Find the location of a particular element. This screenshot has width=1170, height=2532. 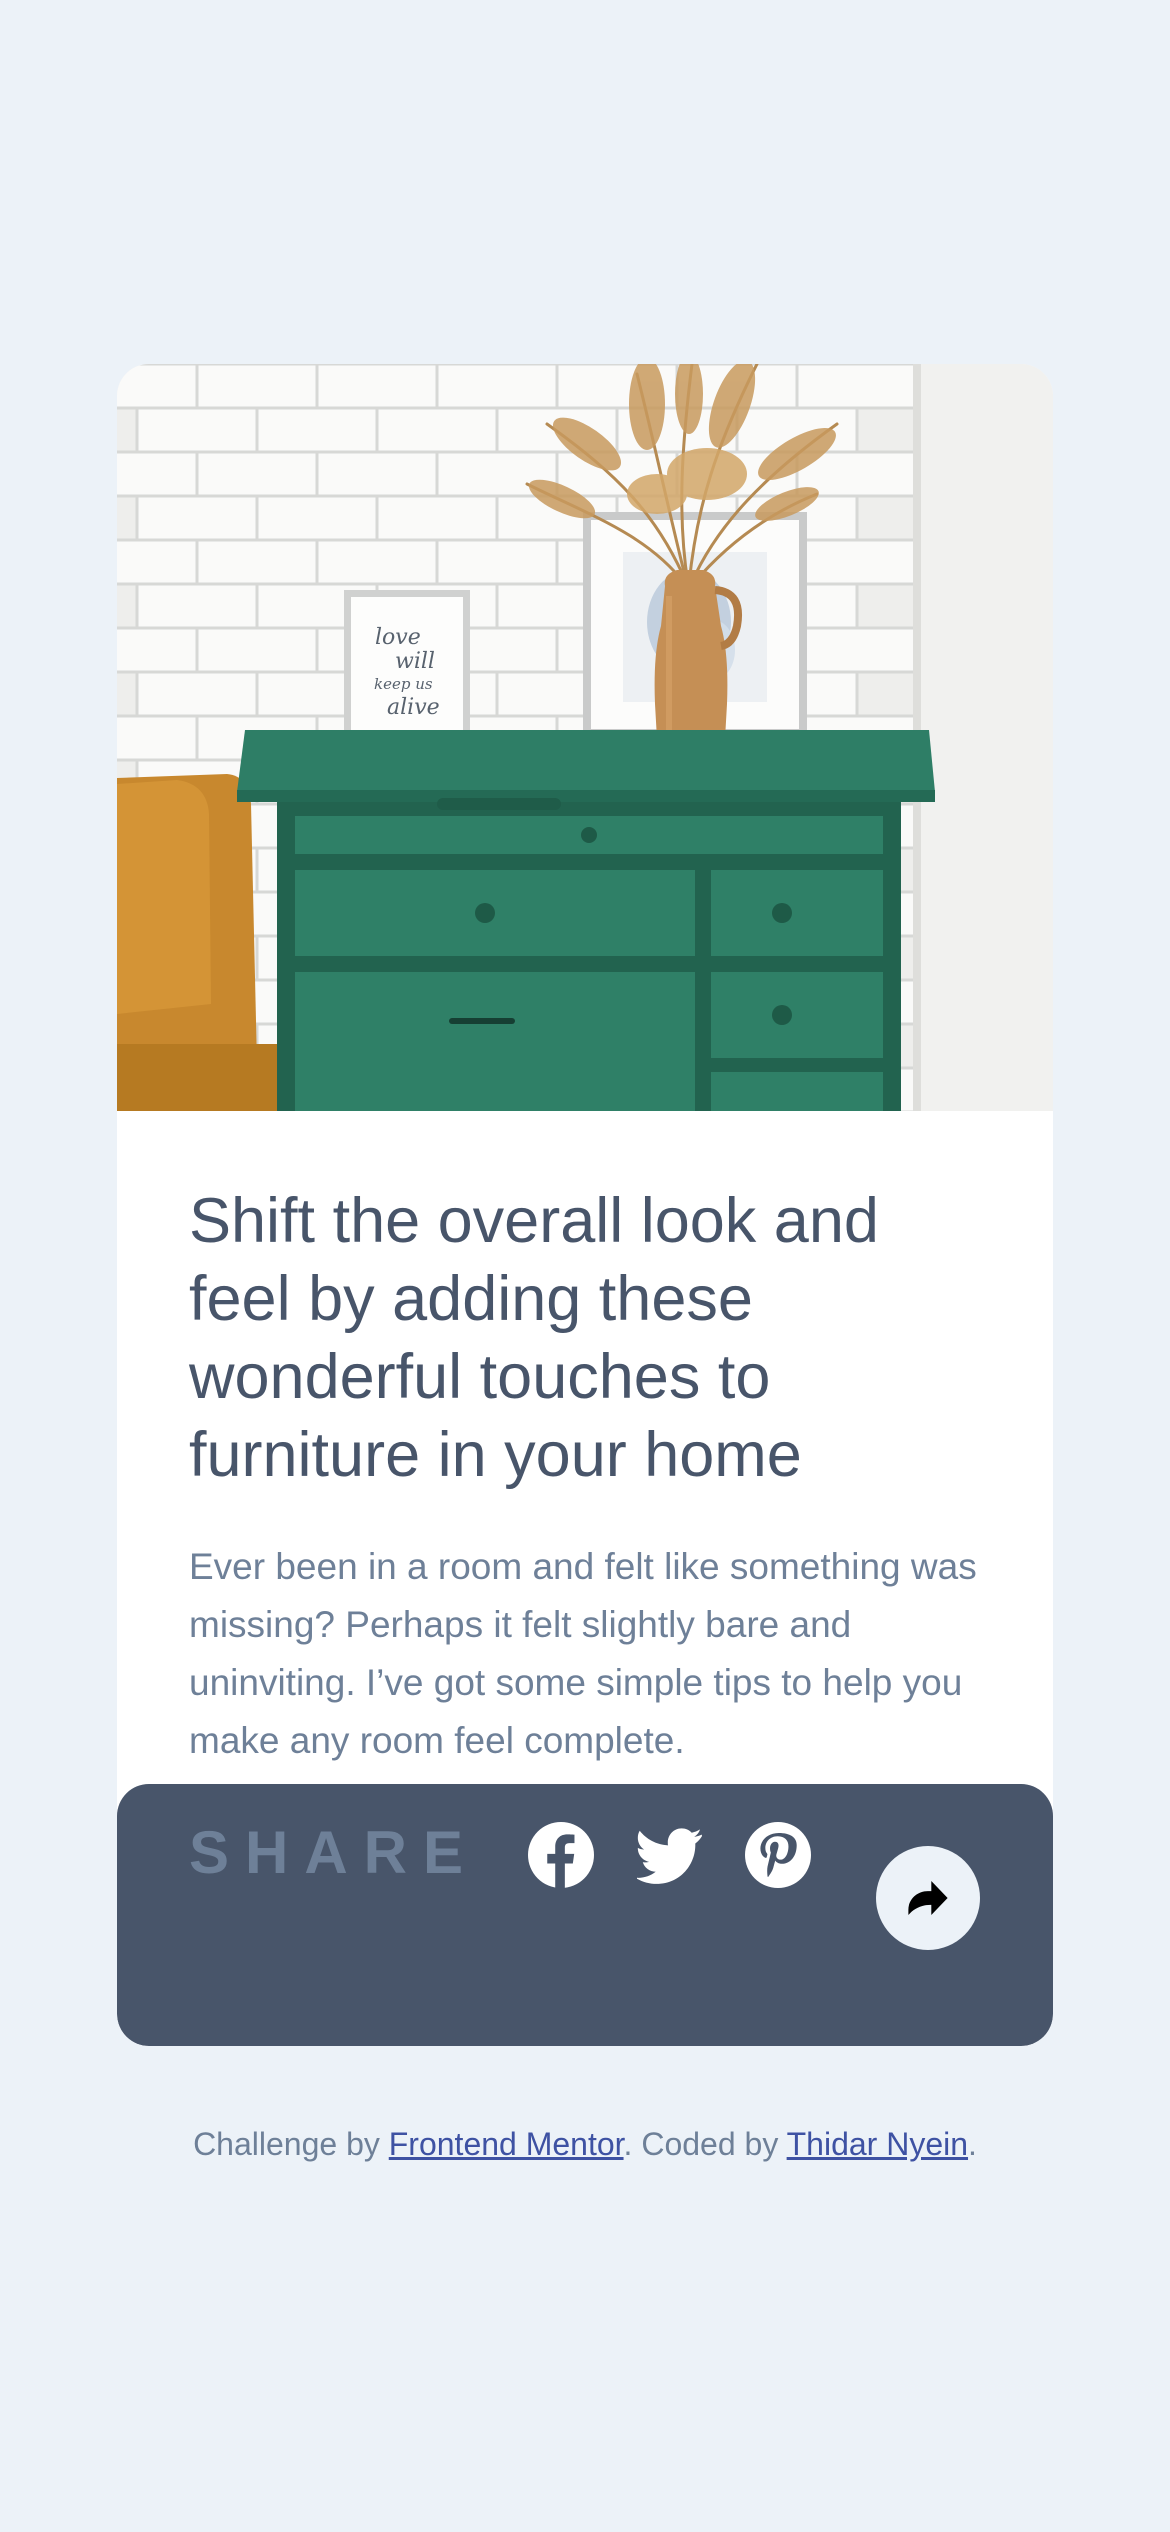

frame-text-2: will is located at coordinates (415, 661).